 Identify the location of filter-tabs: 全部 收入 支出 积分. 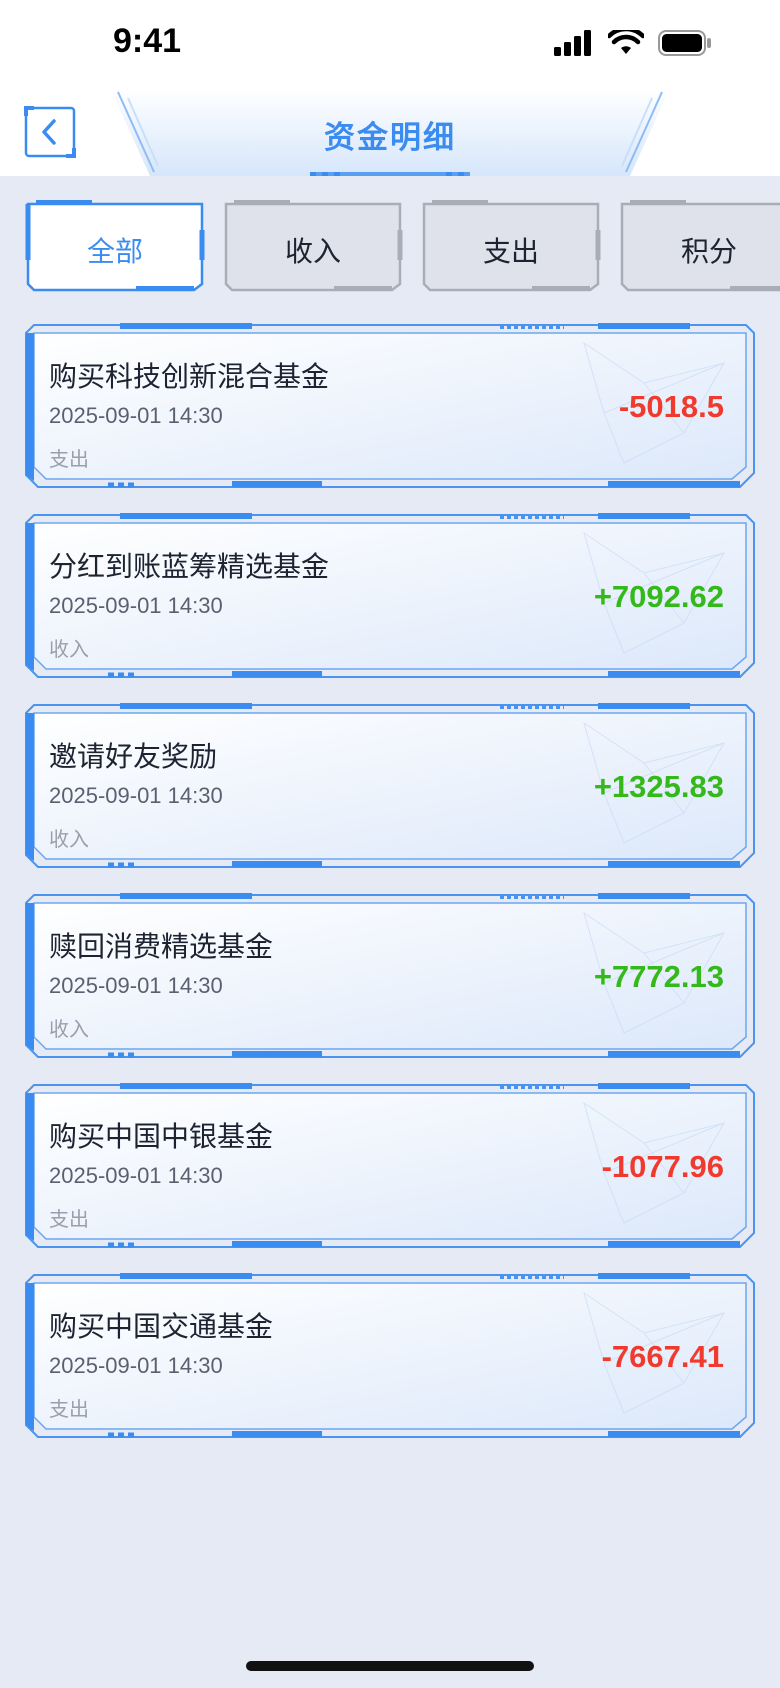
(402, 246).